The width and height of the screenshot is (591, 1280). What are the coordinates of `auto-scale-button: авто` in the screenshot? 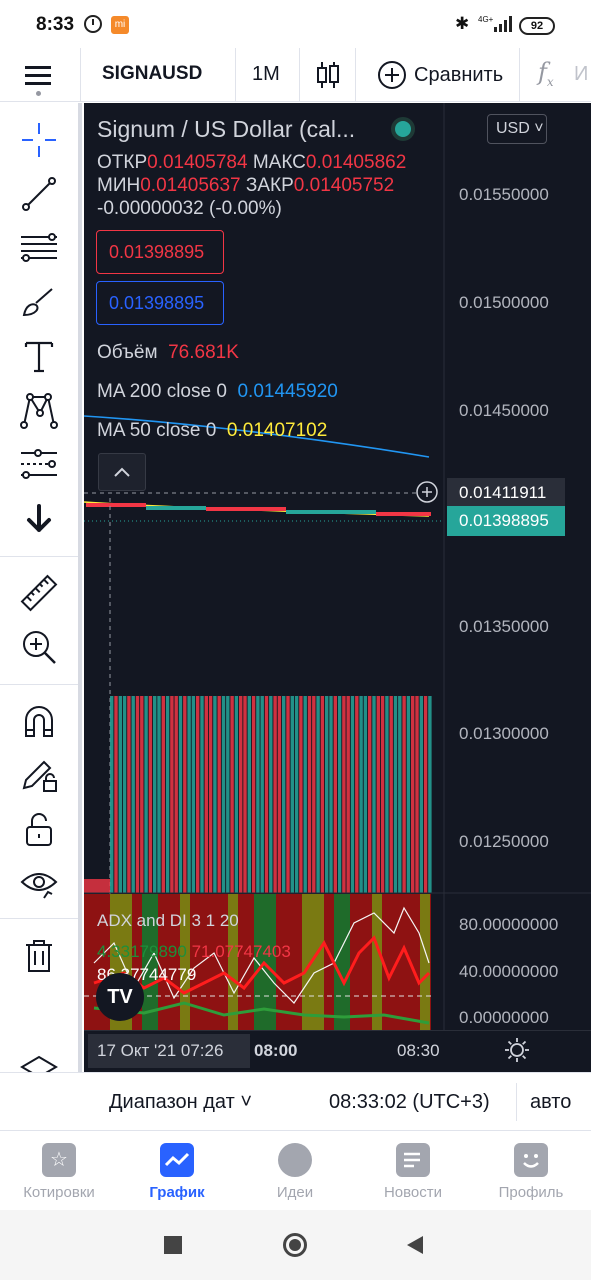 It's located at (550, 1102).